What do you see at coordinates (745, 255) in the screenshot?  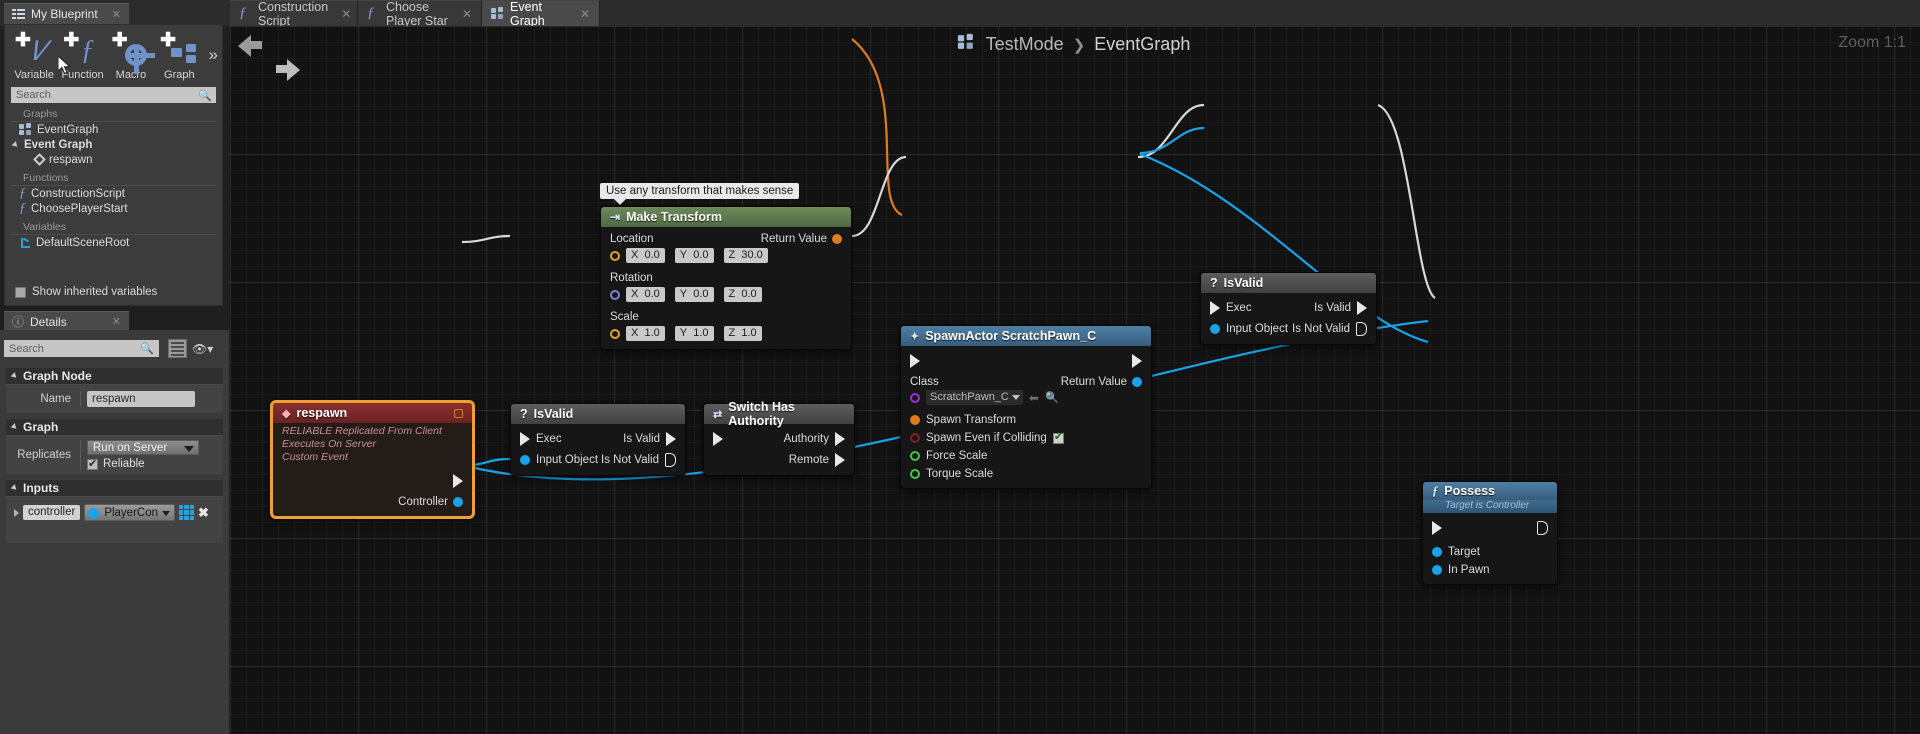 I see `location-z-field: Z 30.0` at bounding box center [745, 255].